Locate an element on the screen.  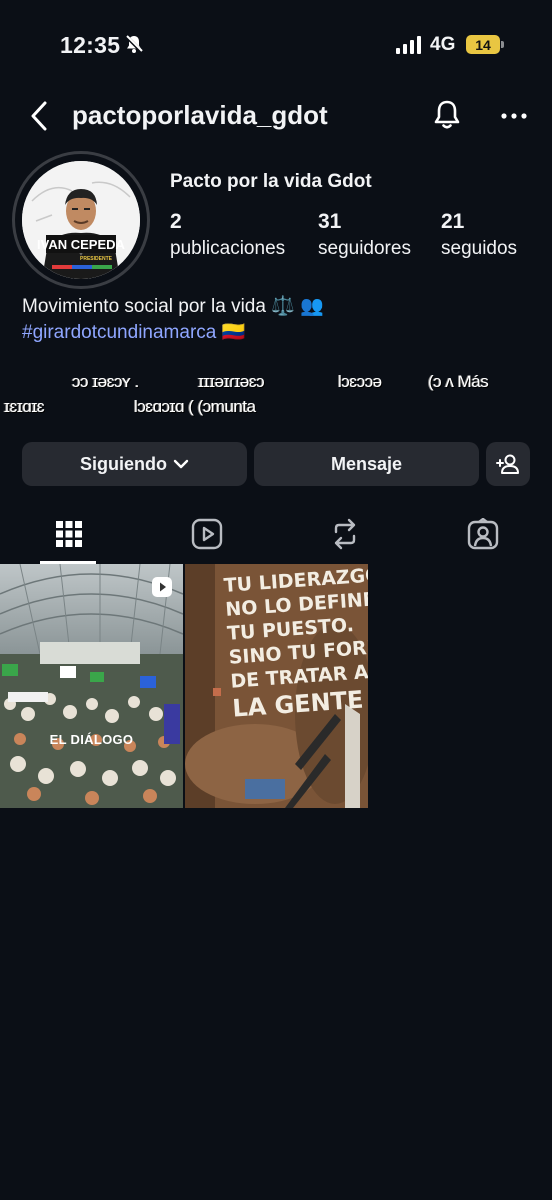
message-button: Mensaje is located at coordinates (366, 464).